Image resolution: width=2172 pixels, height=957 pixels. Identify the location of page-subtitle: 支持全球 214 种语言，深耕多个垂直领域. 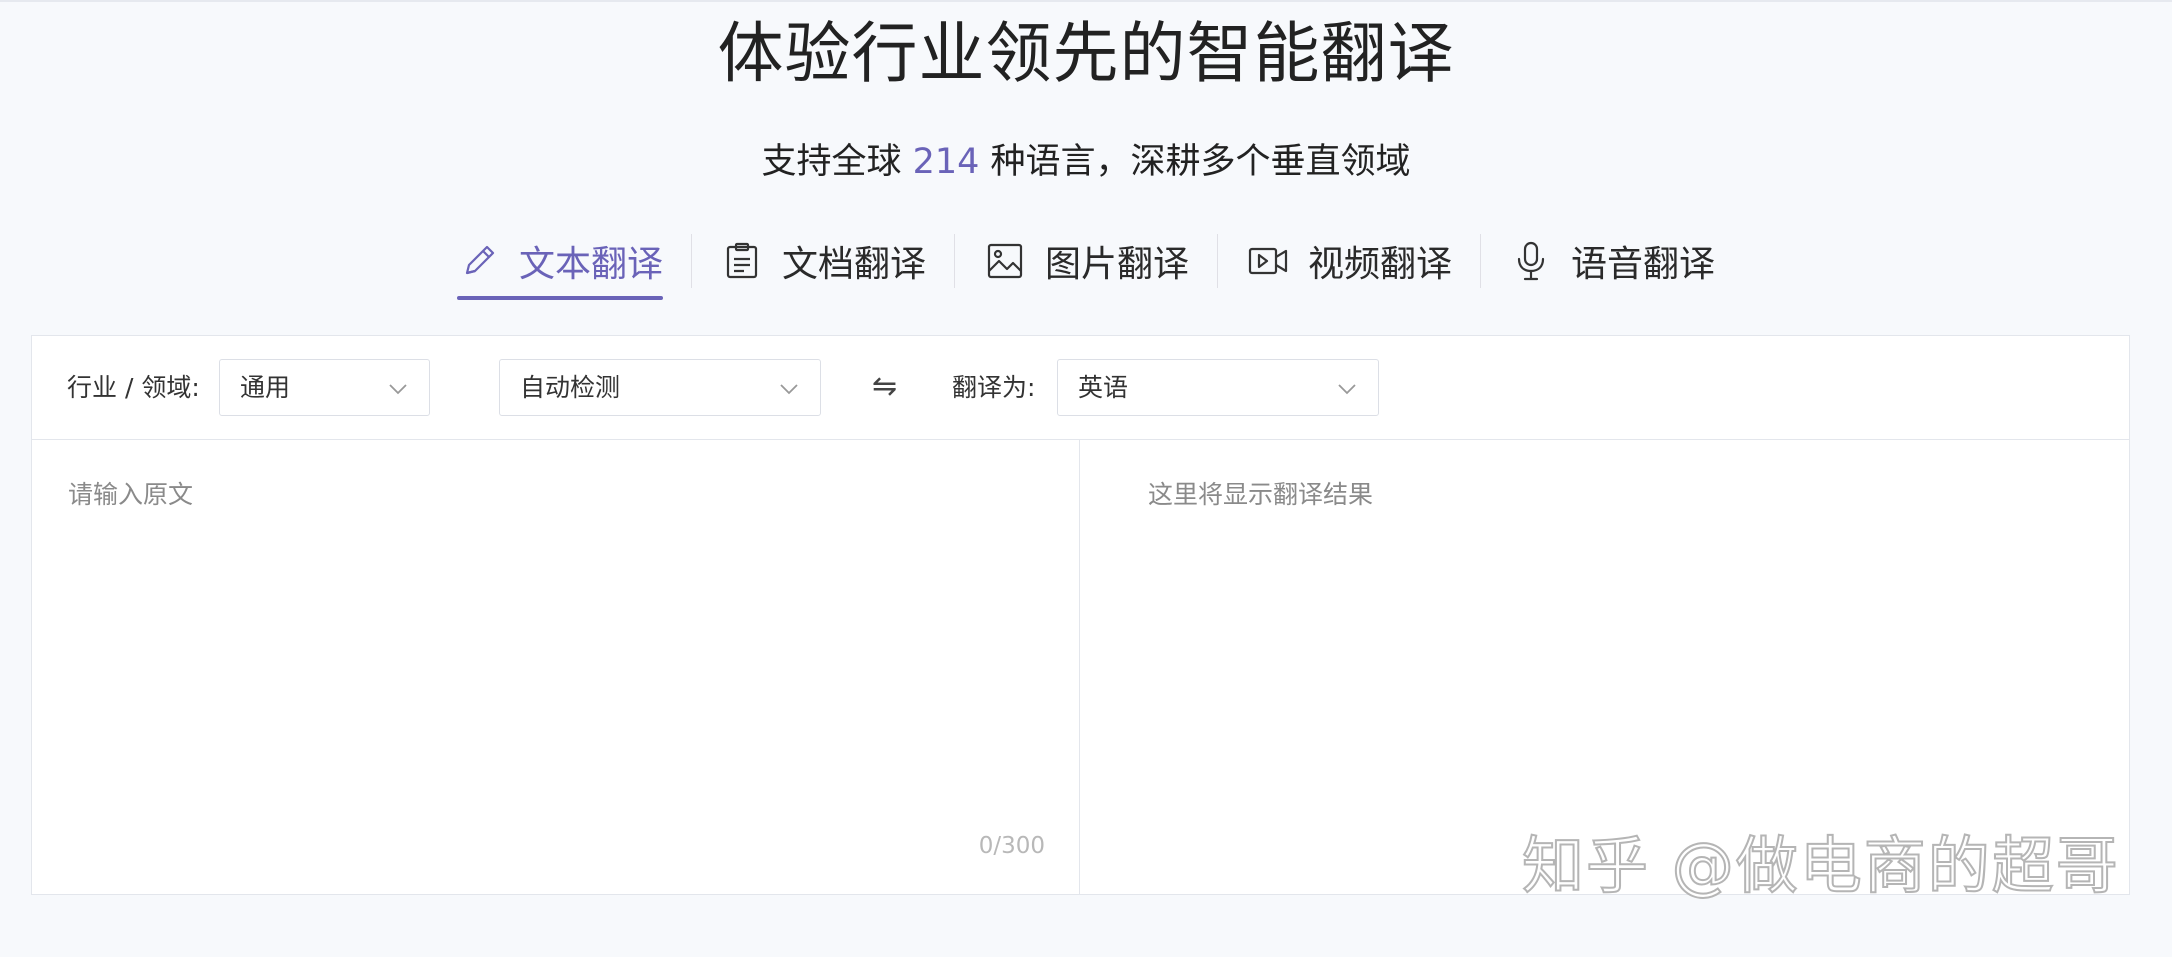
(1086, 162).